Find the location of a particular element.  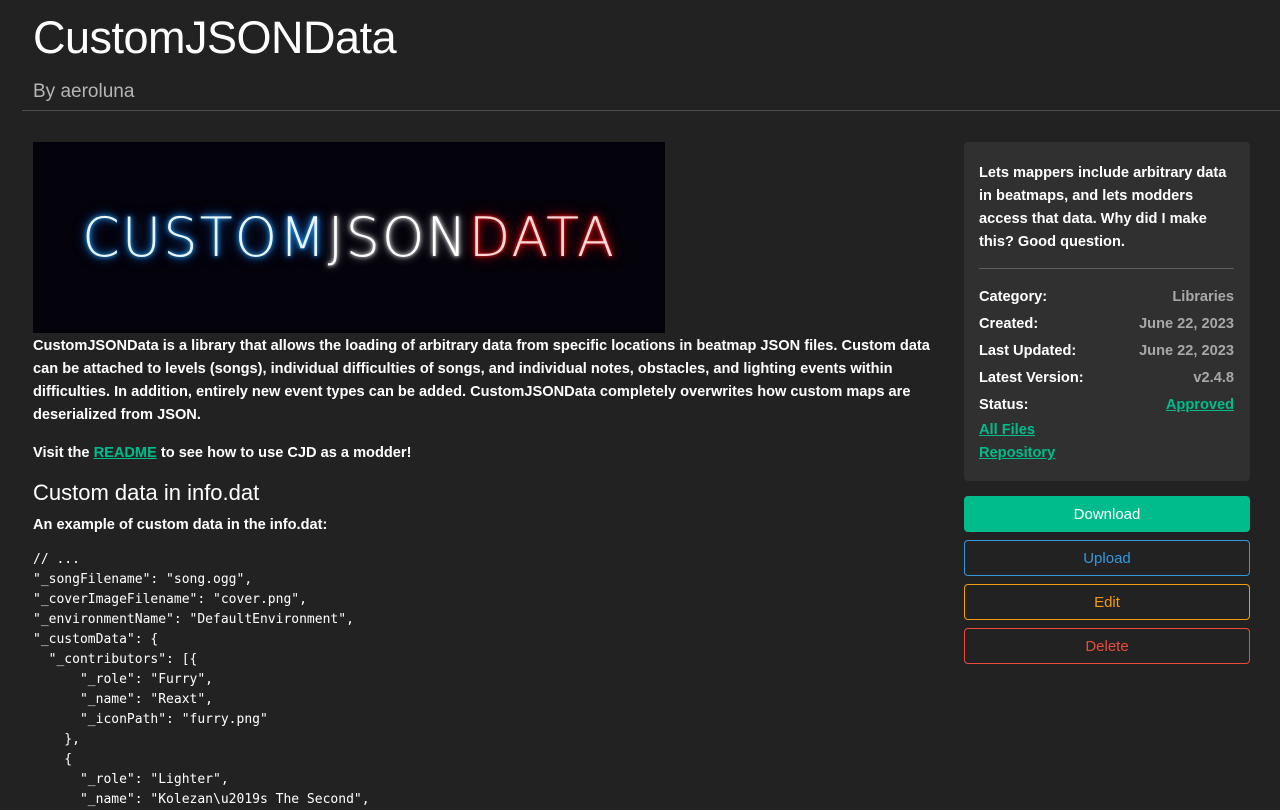

page-header: CustomJSONData By aeroluna is located at coordinates (640, 56).